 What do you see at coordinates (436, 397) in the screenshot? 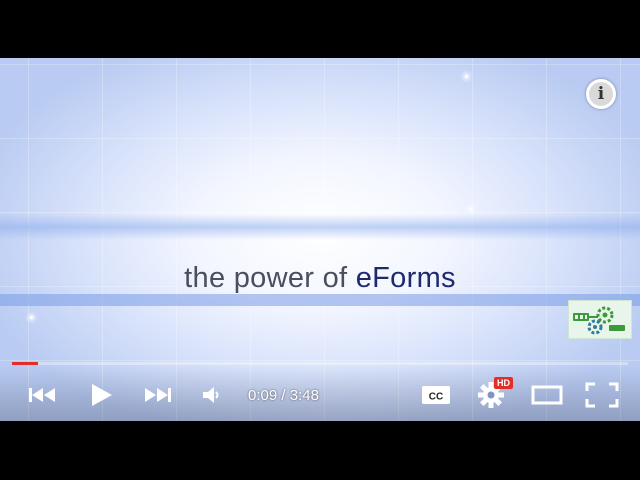
I see `captions-label: CC` at bounding box center [436, 397].